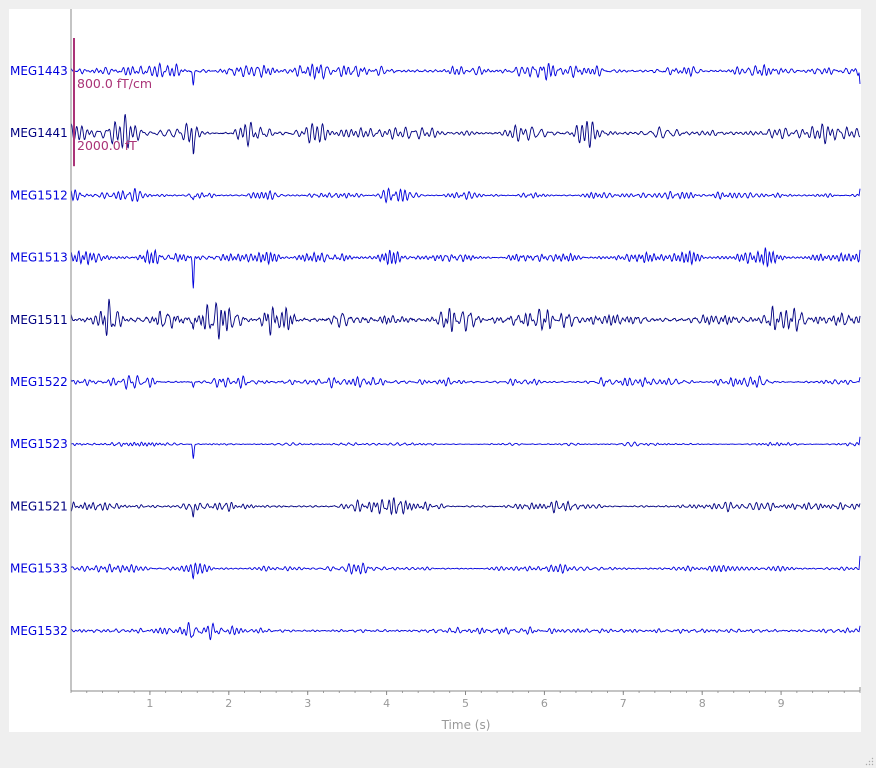 The height and width of the screenshot is (768, 876). What do you see at coordinates (465, 507) in the screenshot?
I see `trace-meg1521` at bounding box center [465, 507].